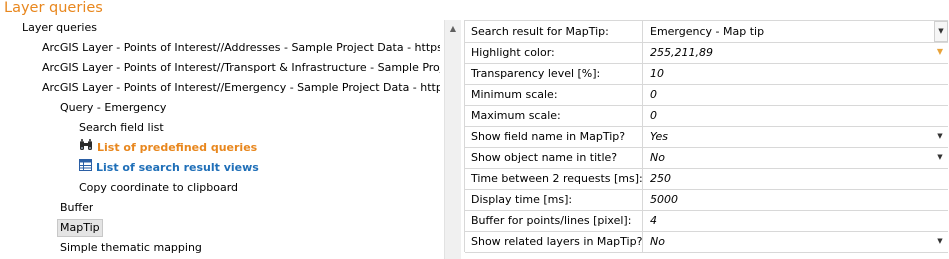  I want to click on tree-item-search-result-views: List of search result views, so click(169, 168).